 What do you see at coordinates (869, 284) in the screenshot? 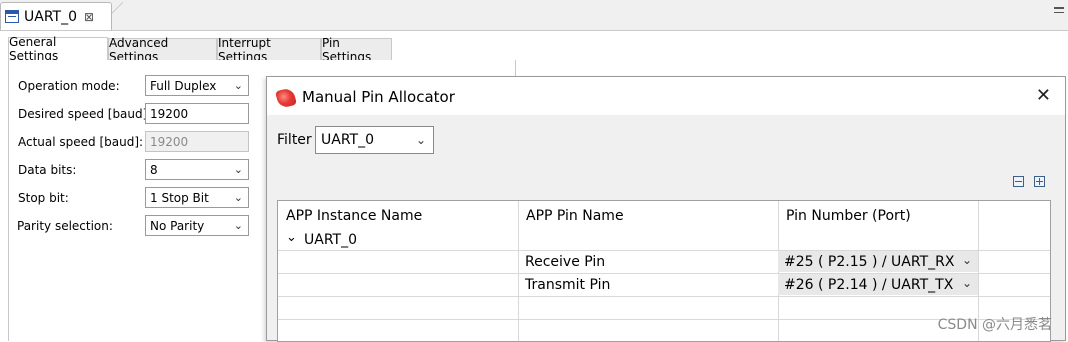
I see `pin-number-value: #26 ( P2.14 ) / UART_TX` at bounding box center [869, 284].